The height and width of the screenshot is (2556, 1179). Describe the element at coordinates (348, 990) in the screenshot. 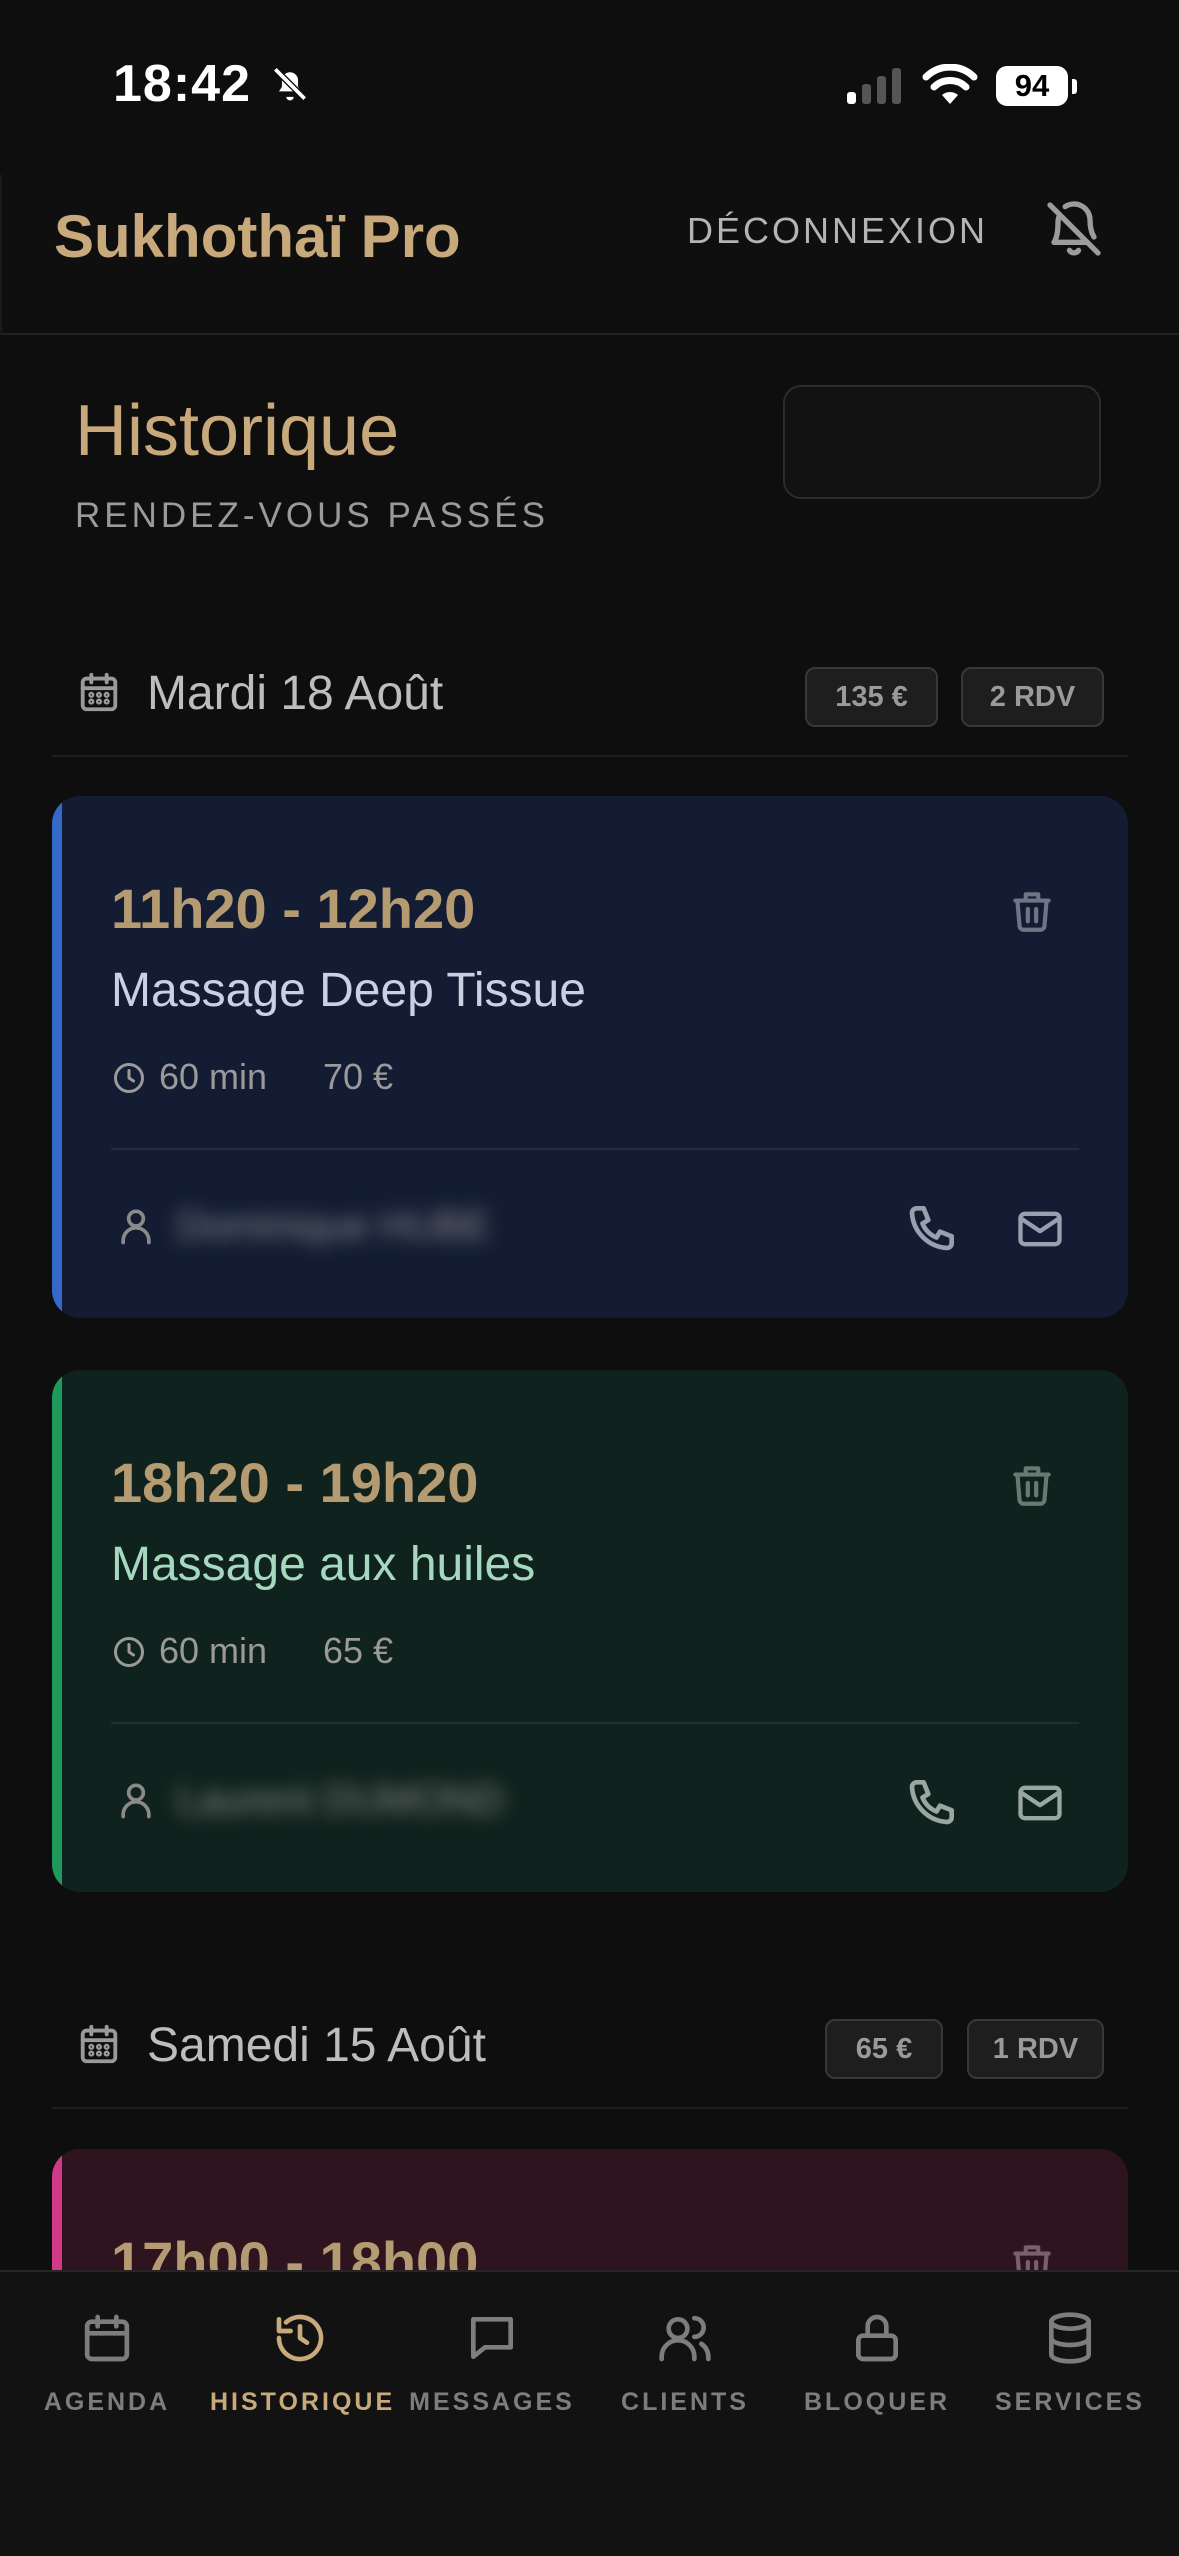

I see `appointment-service: Massage Deep Tissue` at that location.